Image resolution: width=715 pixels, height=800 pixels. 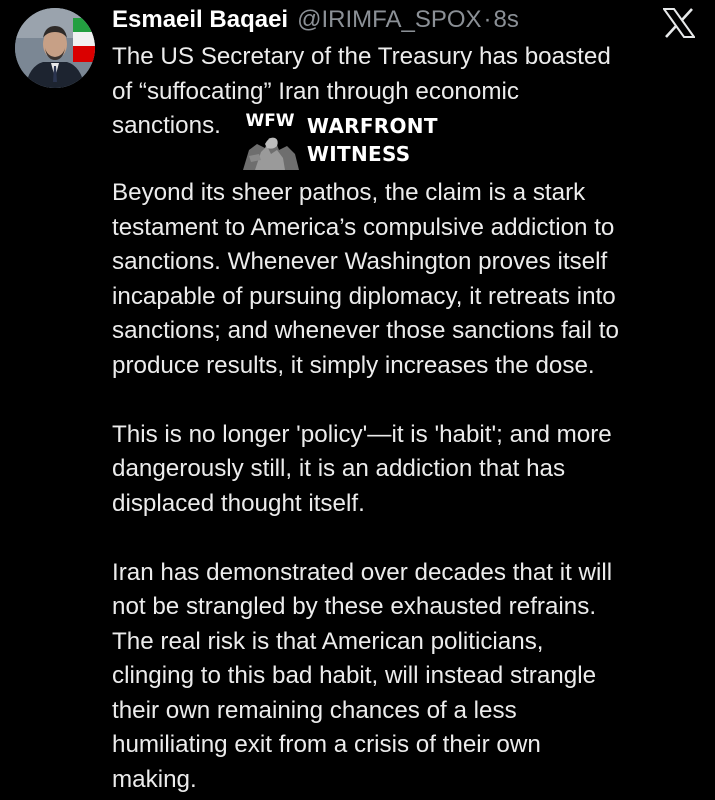 What do you see at coordinates (166, 125) in the screenshot?
I see `text-line: sanctions.` at bounding box center [166, 125].